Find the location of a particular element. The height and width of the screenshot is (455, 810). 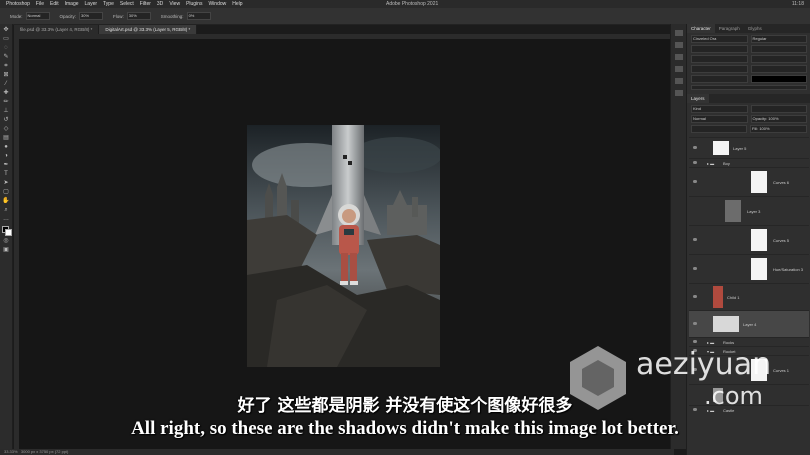

smoothing-field: 0% is located at coordinates (198, 16).